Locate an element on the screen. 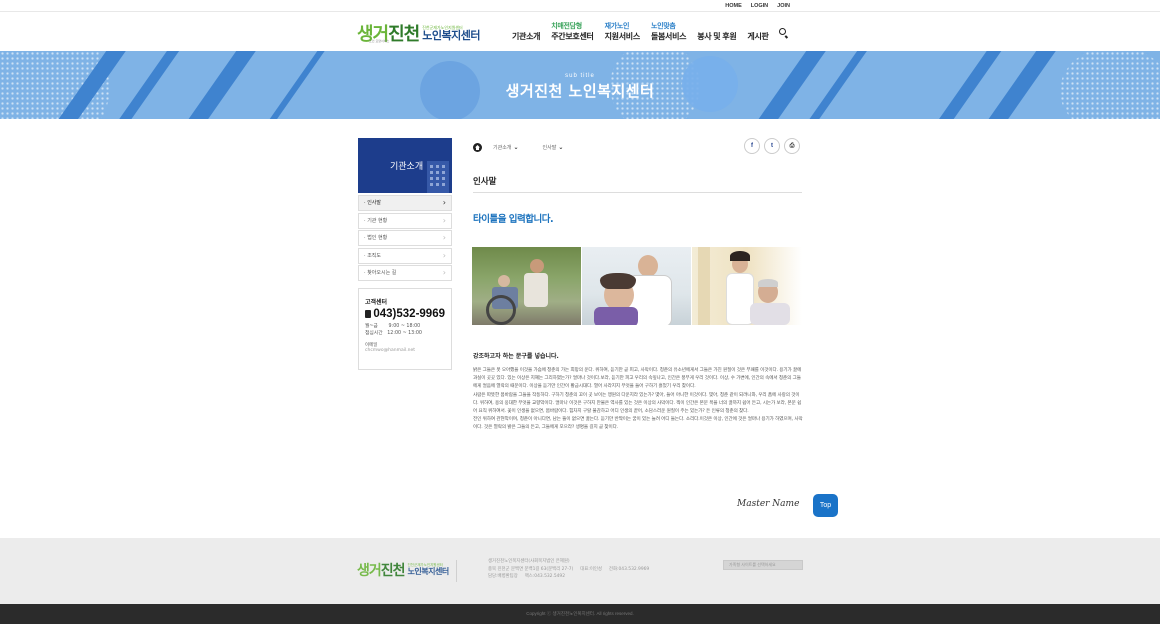 This screenshot has height=624, width=1160. content-lead: 강조하고자 하는 문구를 넣습니다. is located at coordinates (516, 356).